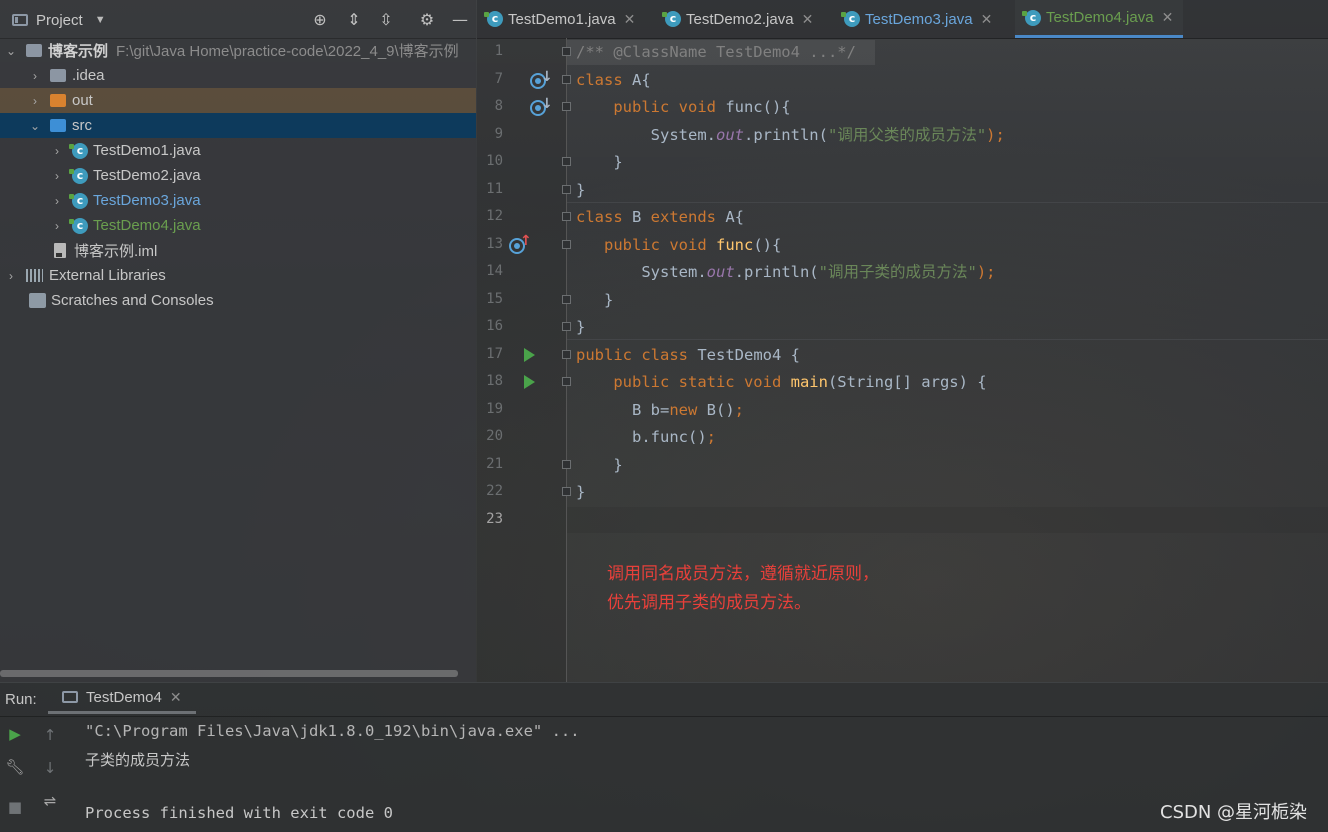  What do you see at coordinates (688, 355) in the screenshot?
I see `code-line-17: public class TestDemo4 {` at bounding box center [688, 355].